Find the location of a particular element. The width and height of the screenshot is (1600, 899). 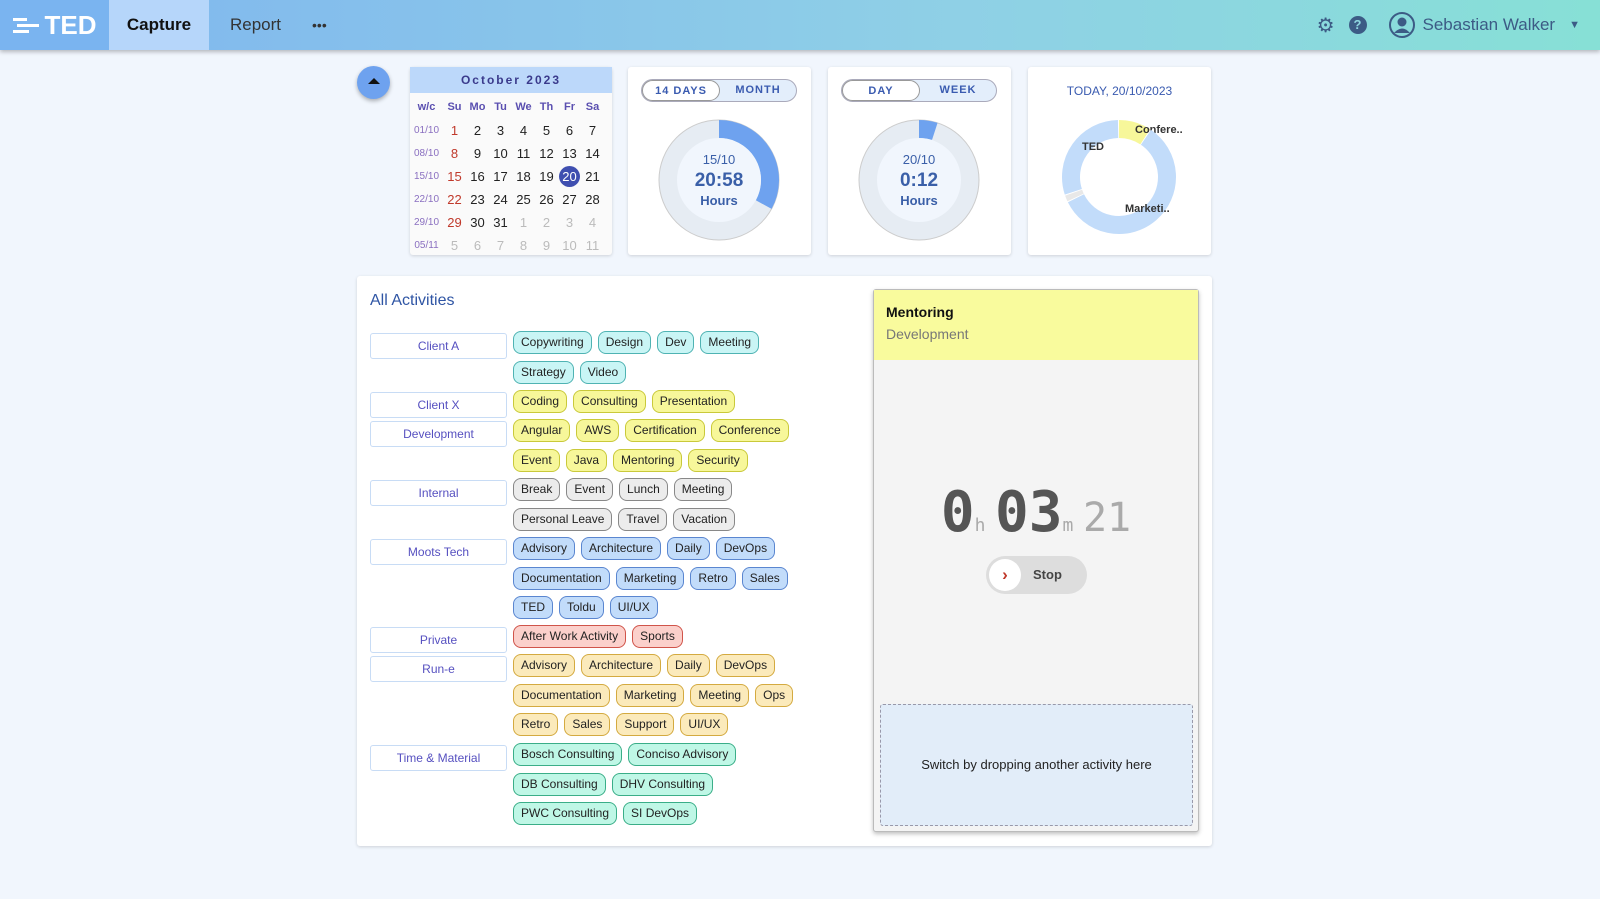

toggle-day: DAY is located at coordinates (881, 90).